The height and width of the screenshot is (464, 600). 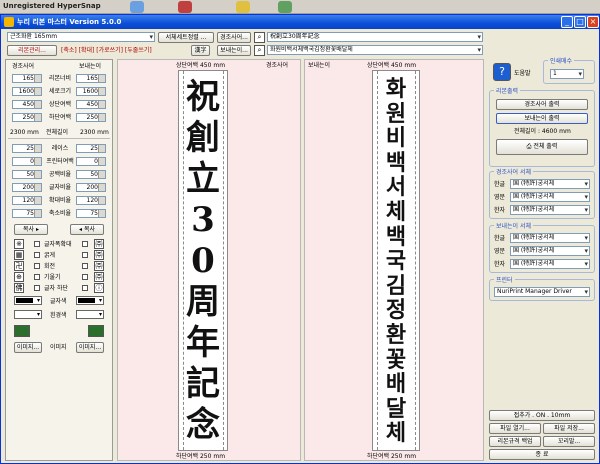 What do you see at coordinates (522, 73) in the screenshot?
I see `help-label: 도움말` at bounding box center [522, 73].